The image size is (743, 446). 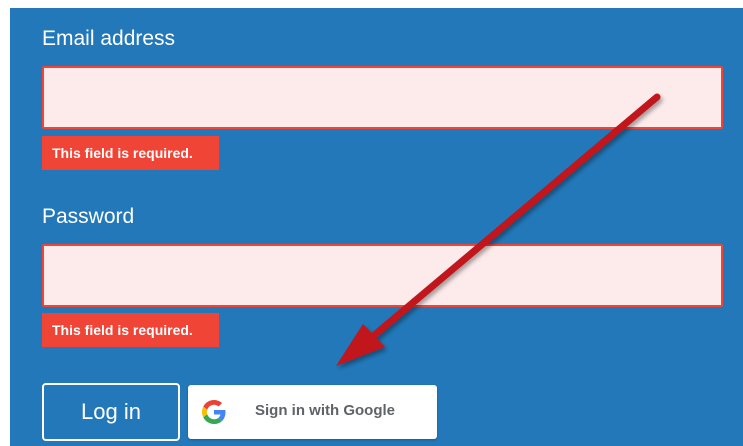 What do you see at coordinates (325, 410) in the screenshot?
I see `google-signin-label: Sign in with Google` at bounding box center [325, 410].